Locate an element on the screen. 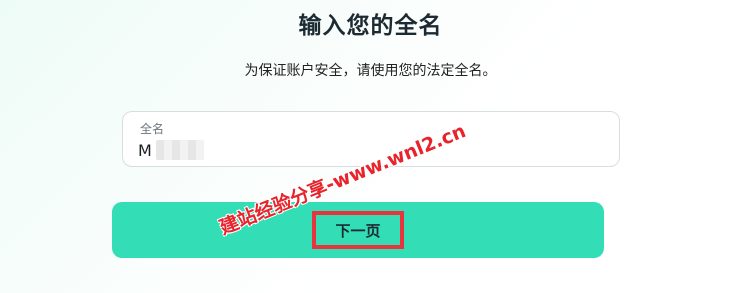 The image size is (741, 293). next-page-label: 下一页 is located at coordinates (358, 230).